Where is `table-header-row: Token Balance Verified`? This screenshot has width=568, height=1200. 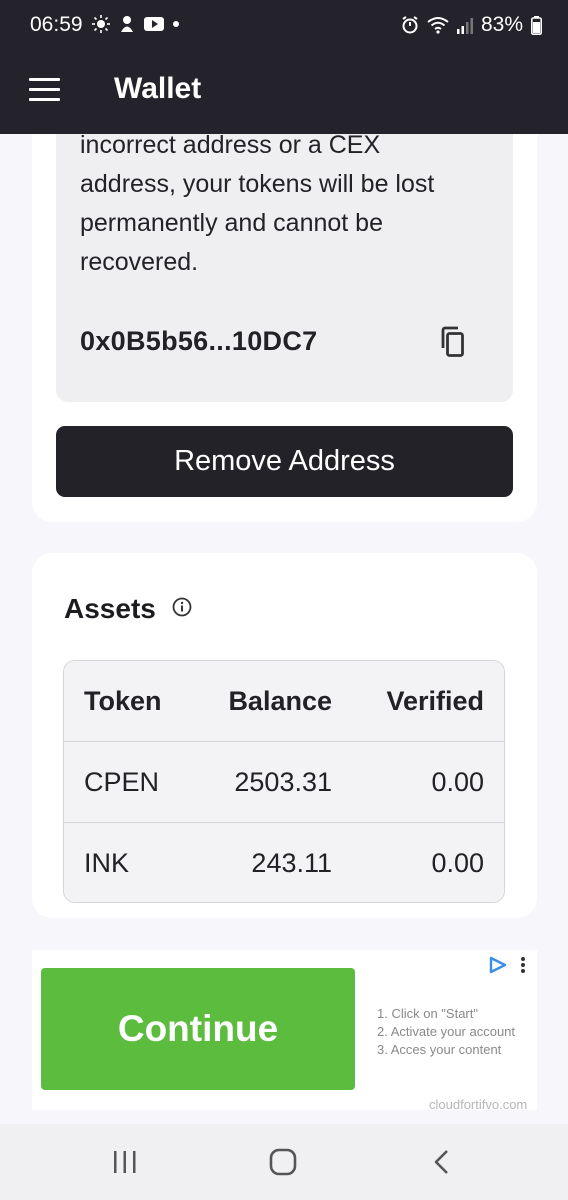
table-header-row: Token Balance Verified is located at coordinates (284, 701).